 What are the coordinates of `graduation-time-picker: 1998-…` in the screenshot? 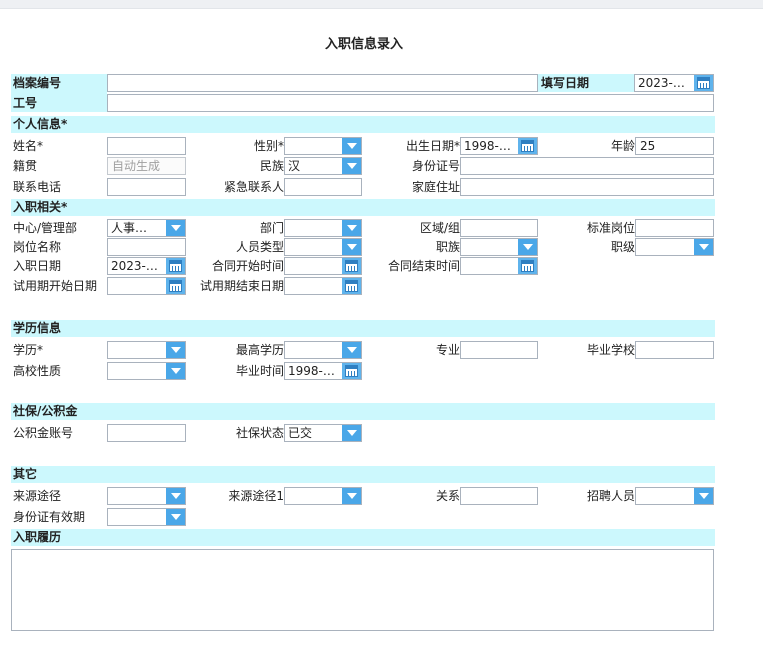 It's located at (323, 371).